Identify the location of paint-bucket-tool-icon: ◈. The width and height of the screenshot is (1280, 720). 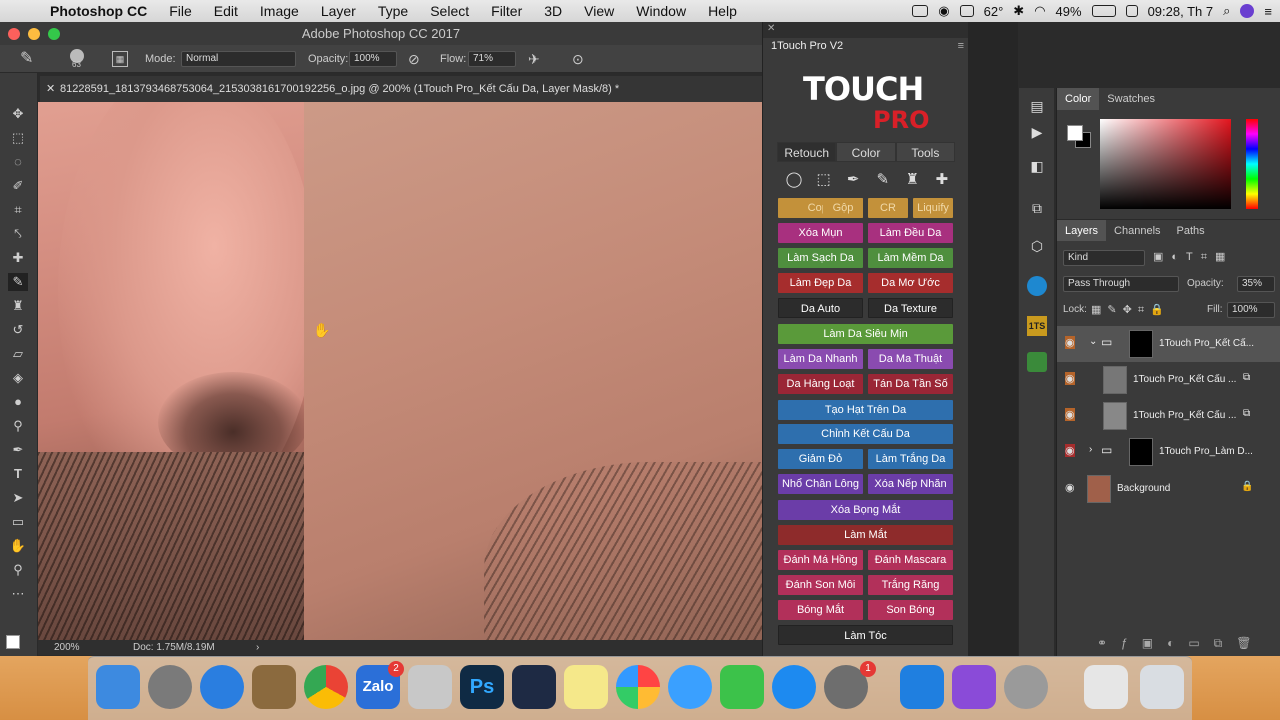
(18, 378).